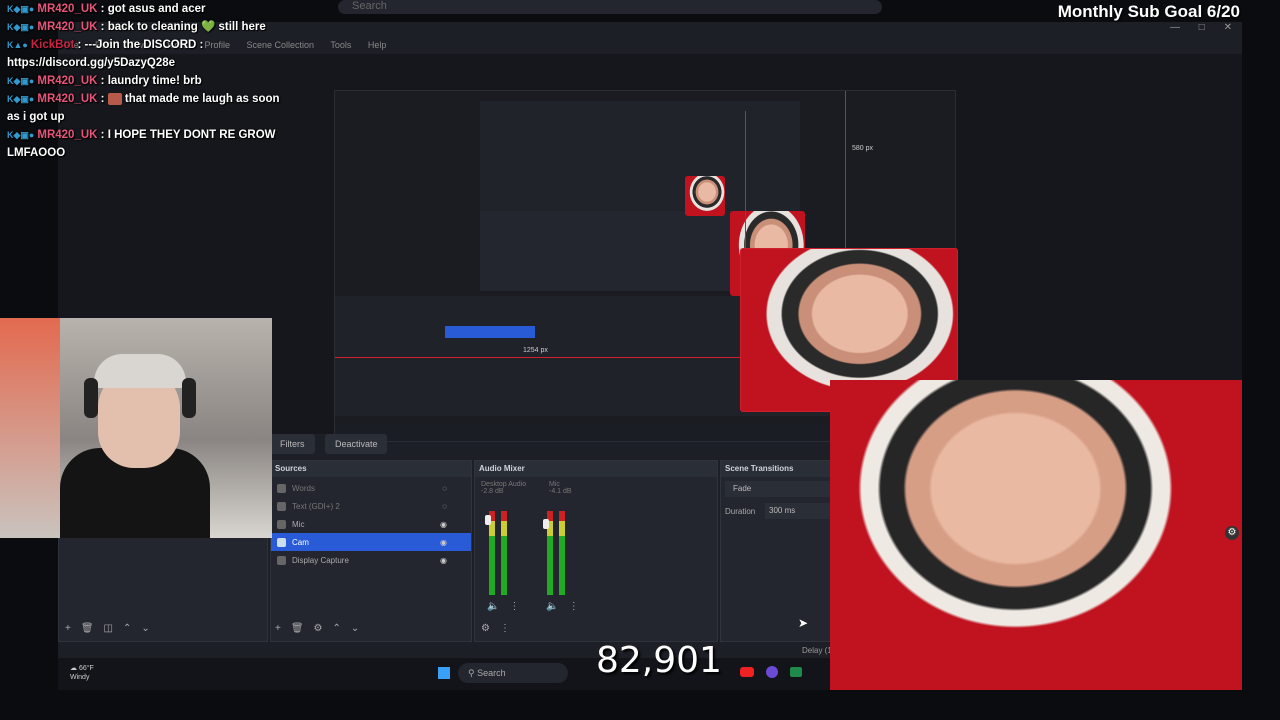 Image resolution: width=1280 pixels, height=720 pixels. Describe the element at coordinates (91, 398) in the screenshot. I see `headset-icon` at that location.